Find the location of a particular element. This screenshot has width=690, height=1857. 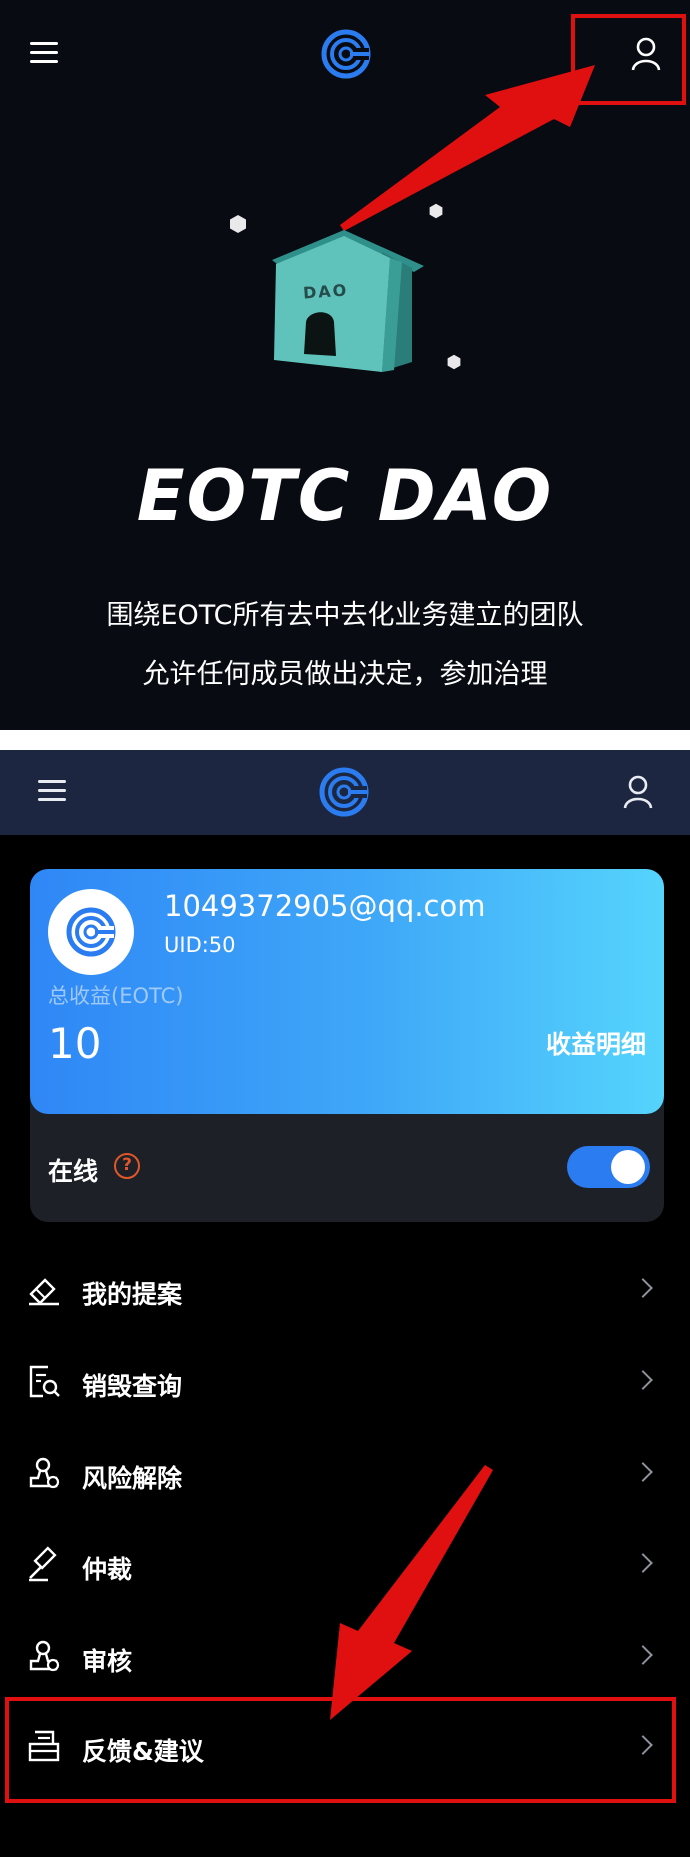

online-toggle is located at coordinates (608, 1167).